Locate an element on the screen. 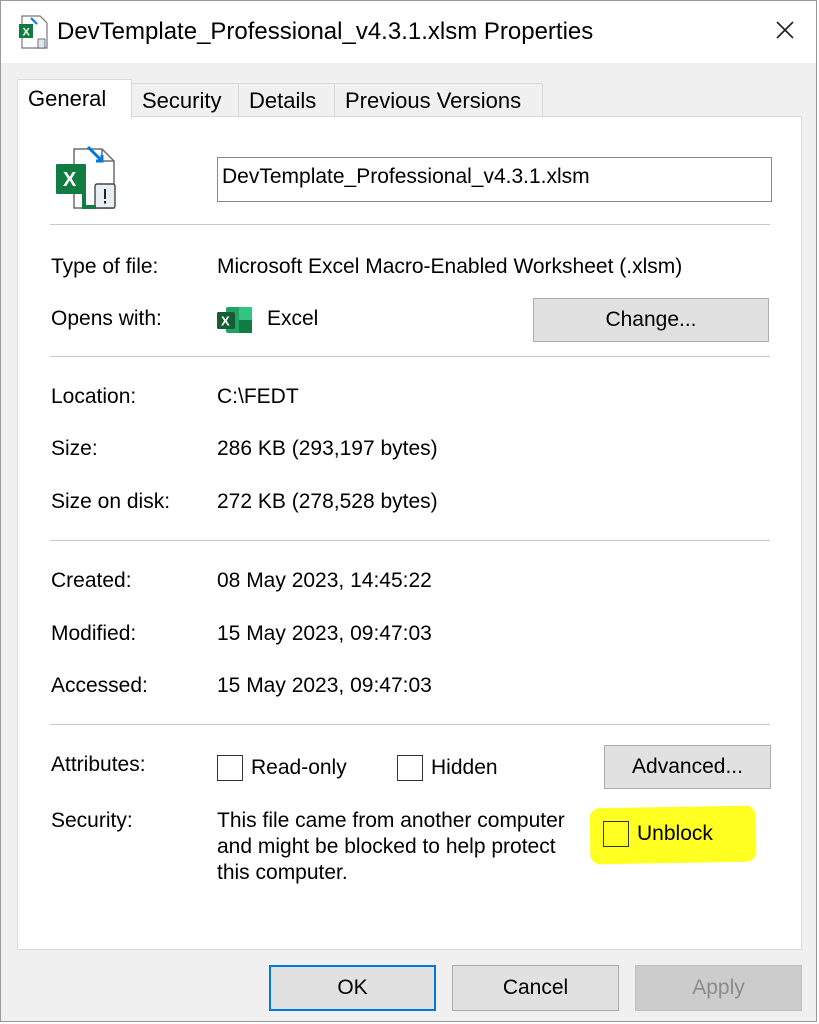 This screenshot has width=819, height=1024. close-icon is located at coordinates (785, 32).